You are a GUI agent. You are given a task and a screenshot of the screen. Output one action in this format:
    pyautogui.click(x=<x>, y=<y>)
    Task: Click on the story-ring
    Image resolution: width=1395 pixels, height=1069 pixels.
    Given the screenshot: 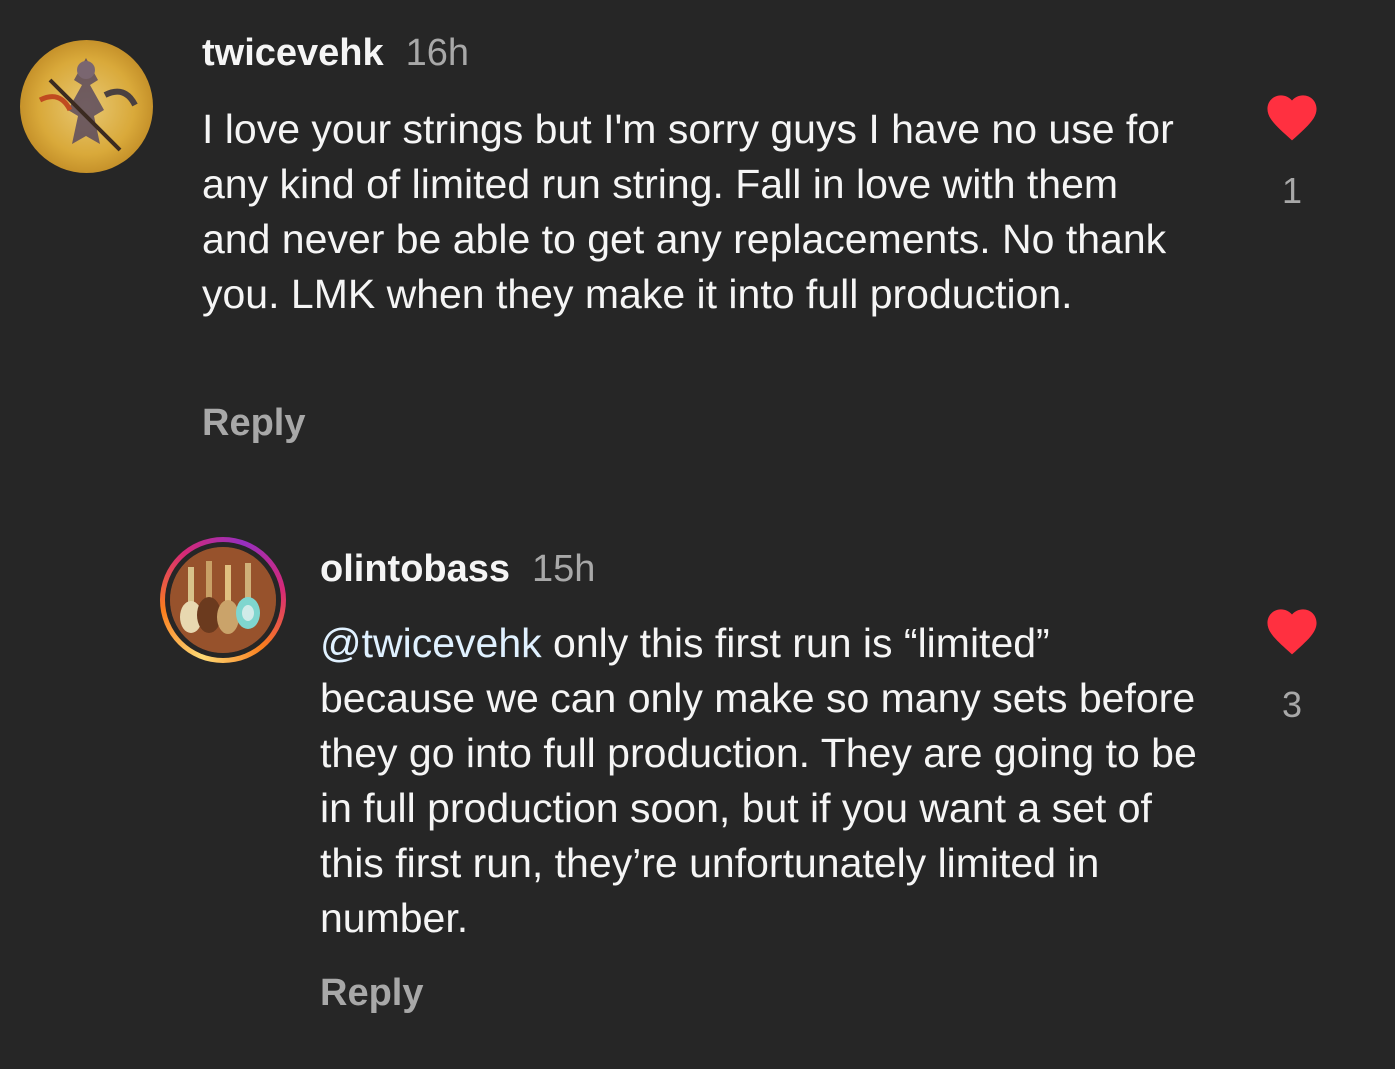 What is the action you would take?
    pyautogui.click(x=223, y=600)
    